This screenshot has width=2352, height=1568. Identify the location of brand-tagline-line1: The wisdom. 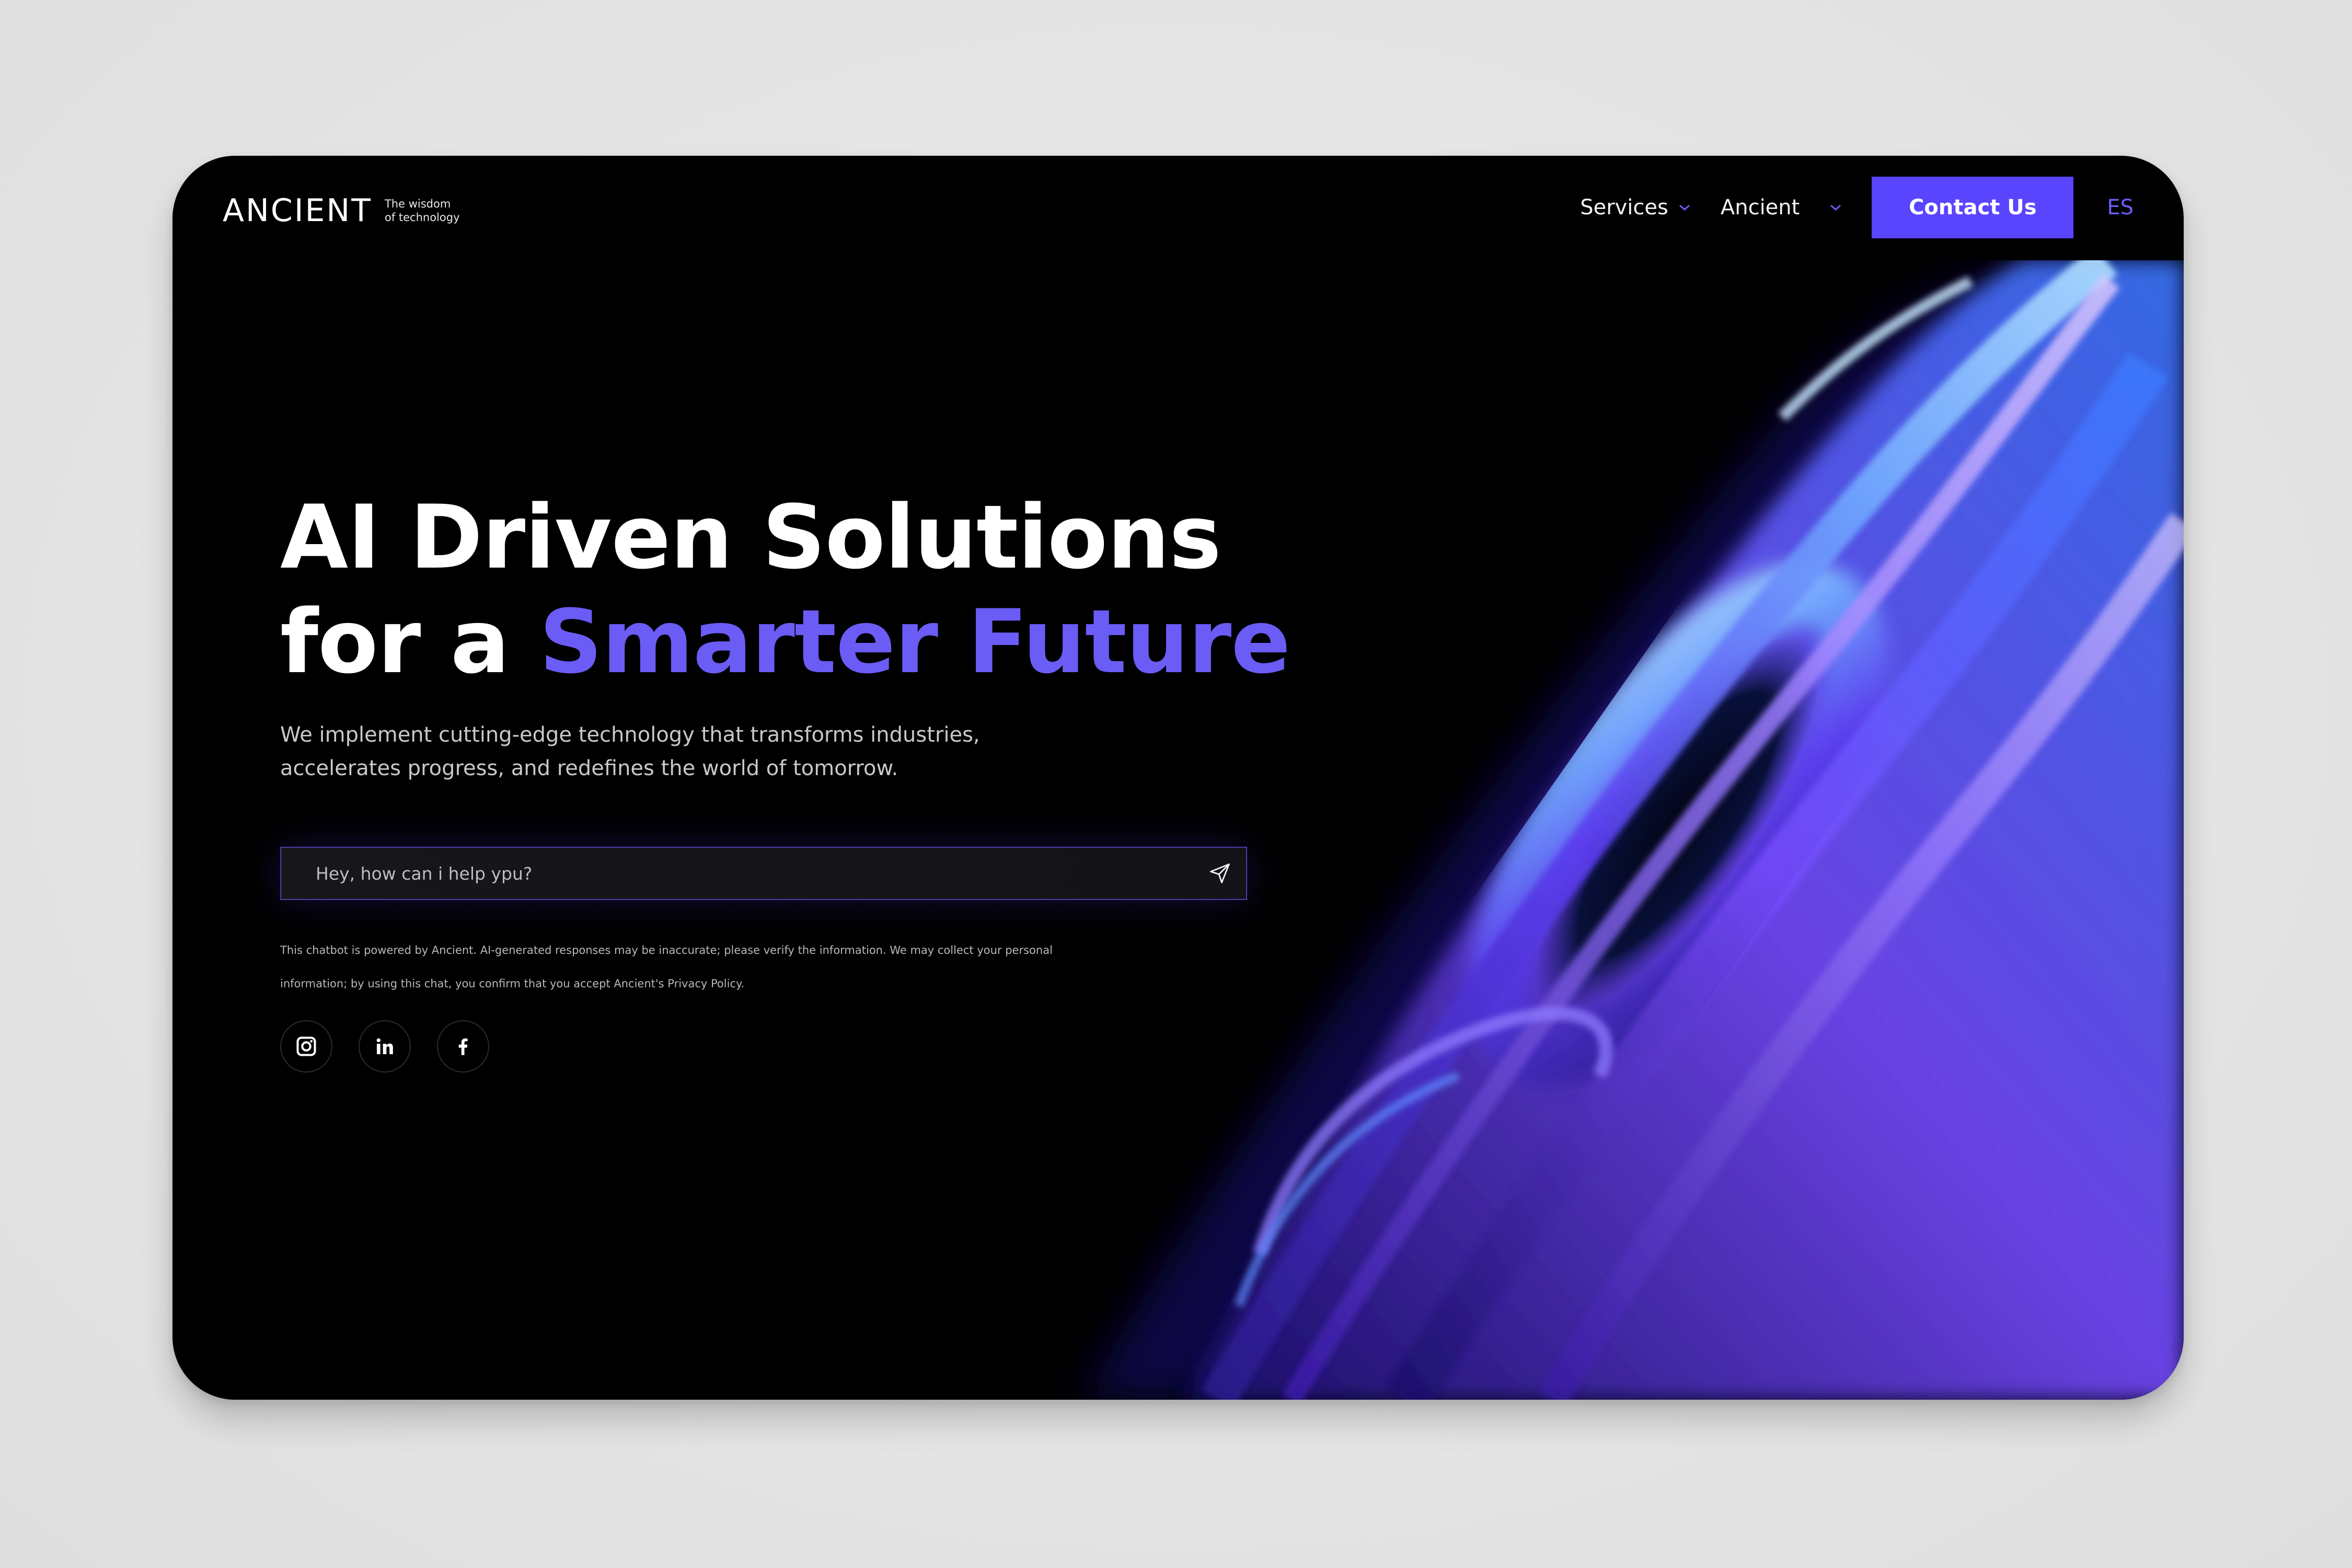
(417, 204).